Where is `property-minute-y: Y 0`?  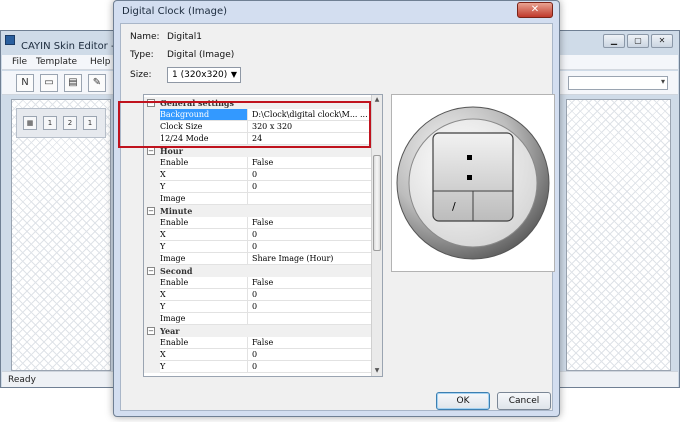 property-minute-y: Y 0 is located at coordinates (258, 247).